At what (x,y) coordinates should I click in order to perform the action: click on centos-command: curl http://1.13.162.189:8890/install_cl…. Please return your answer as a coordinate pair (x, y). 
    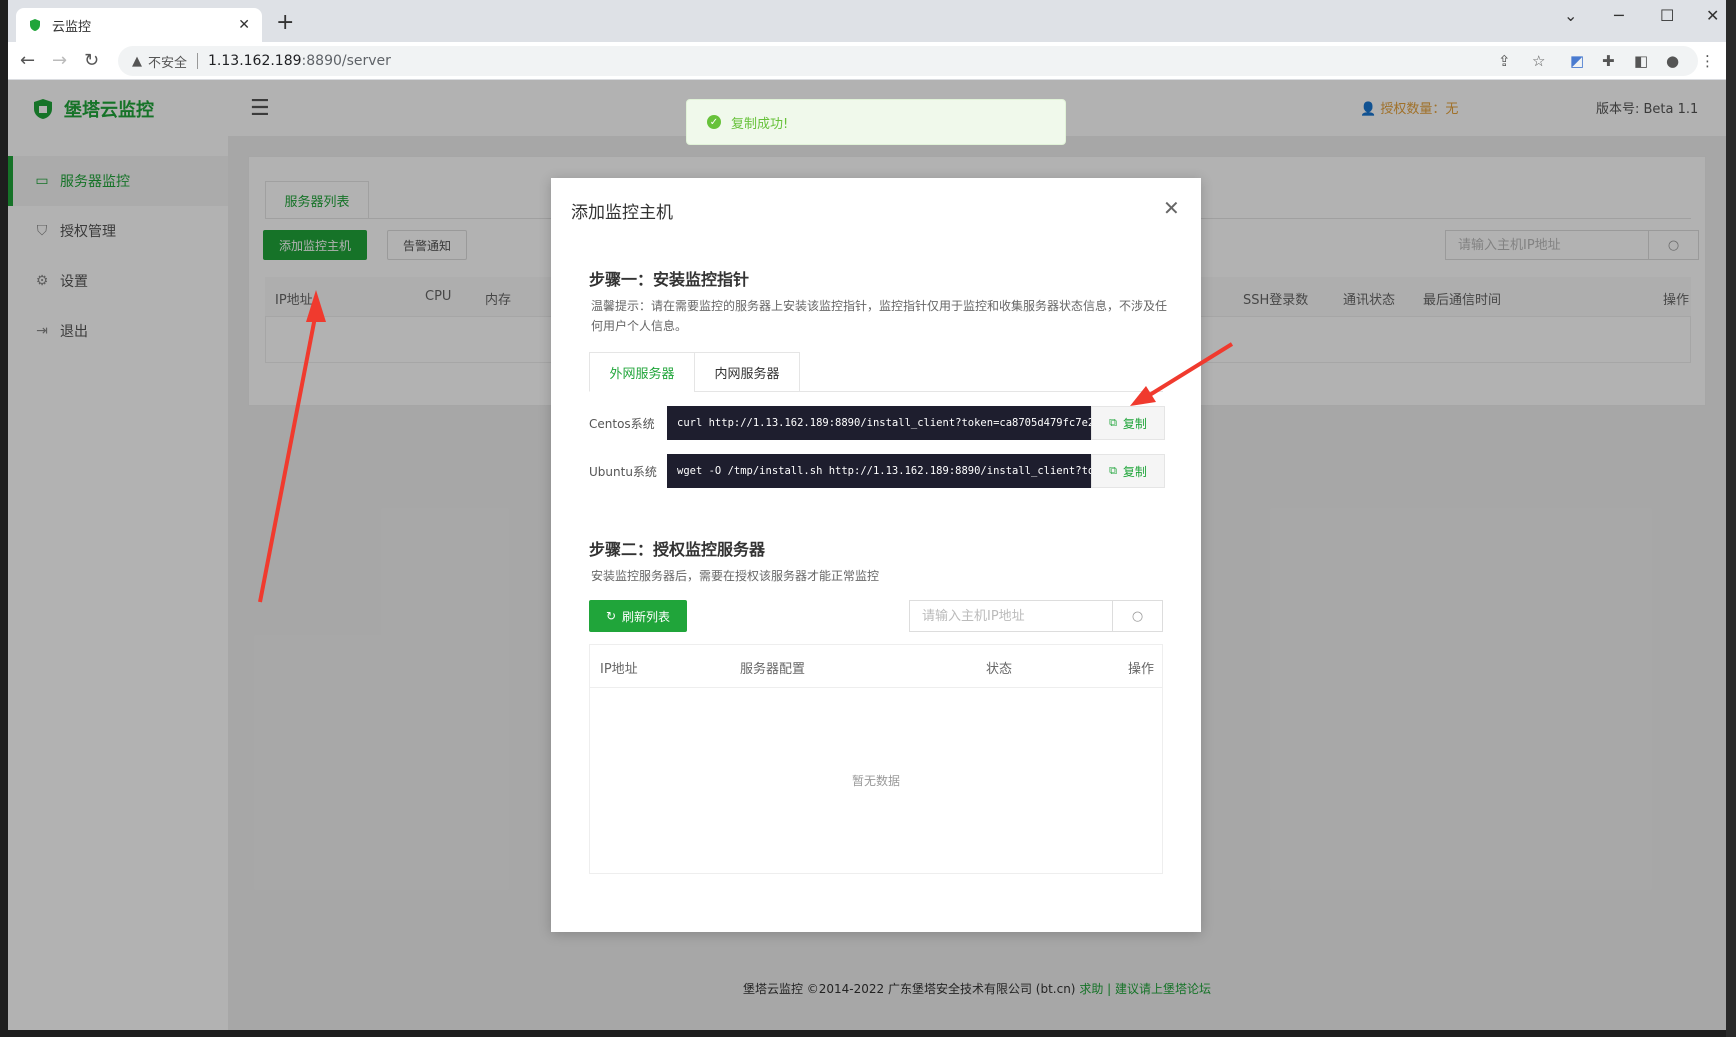
    Looking at the image, I should click on (879, 423).